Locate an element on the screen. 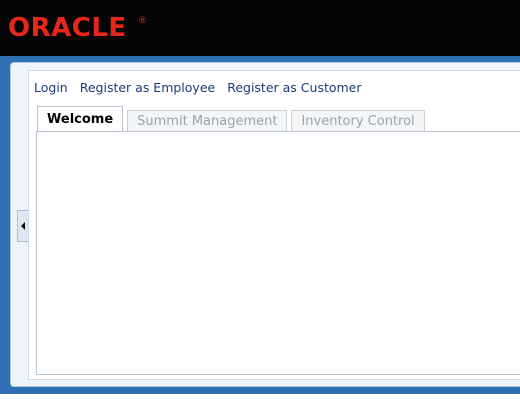  tab-summit-management: Summit Management is located at coordinates (207, 121).